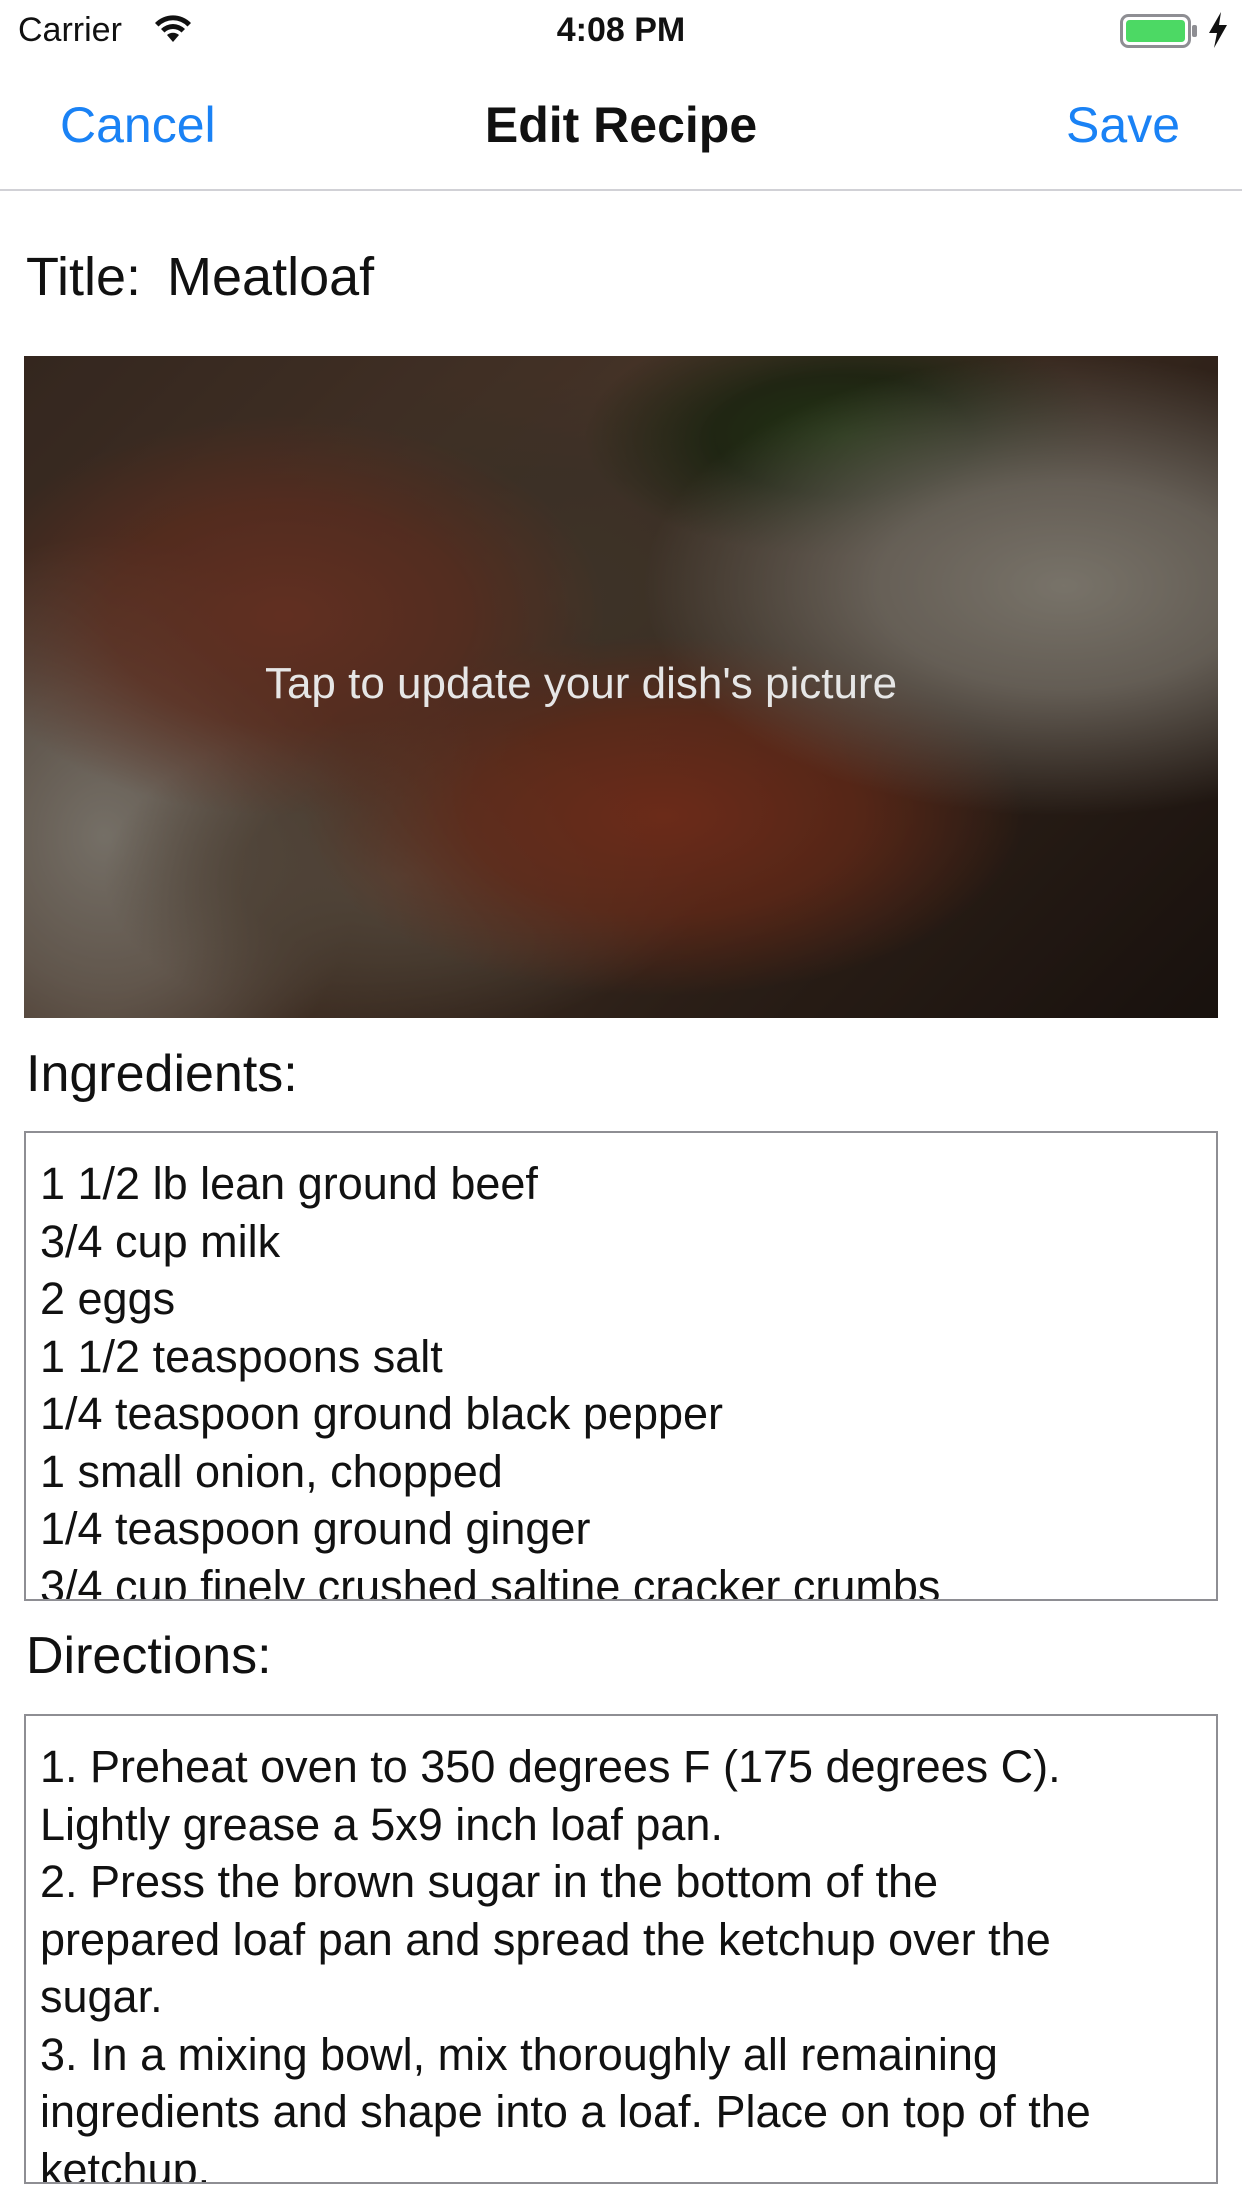  Describe the element at coordinates (271, 1471) in the screenshot. I see `ingredient-line: 1 small onion, chopped` at that location.